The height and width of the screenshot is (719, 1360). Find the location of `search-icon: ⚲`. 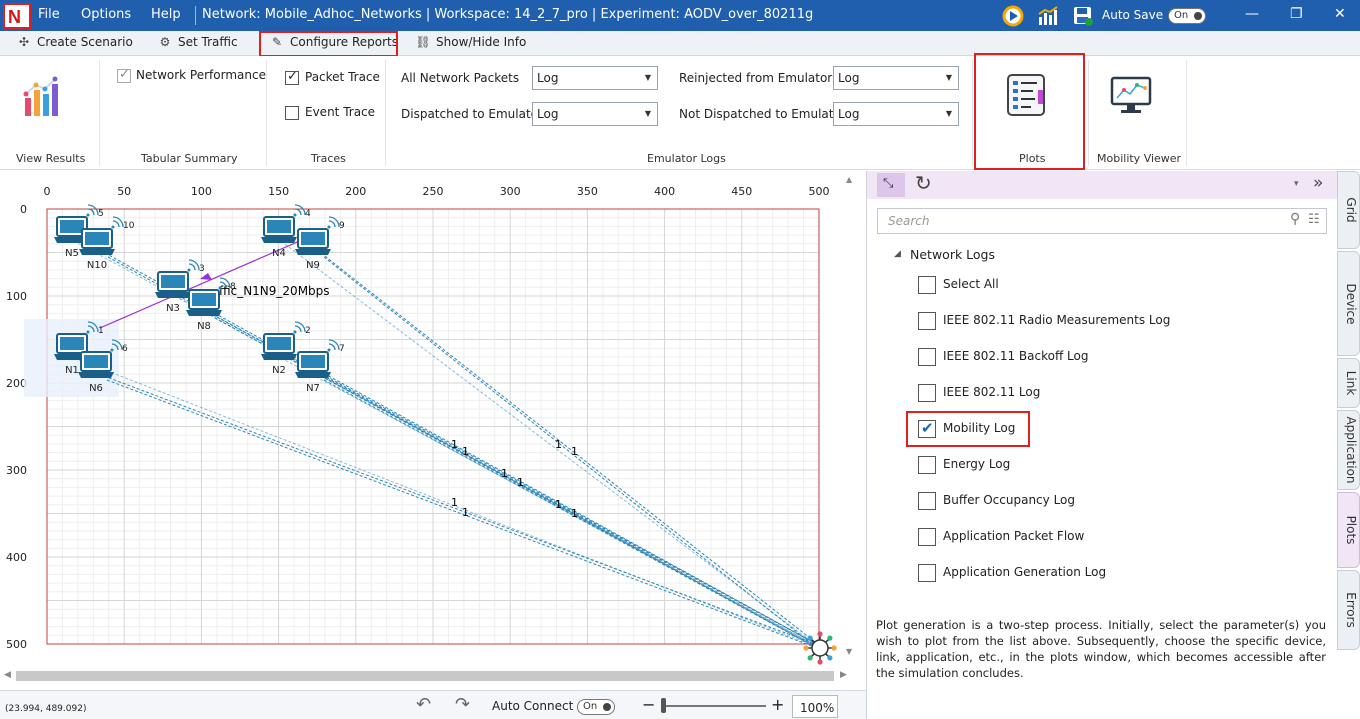

search-icon: ⚲ is located at coordinates (1295, 219).